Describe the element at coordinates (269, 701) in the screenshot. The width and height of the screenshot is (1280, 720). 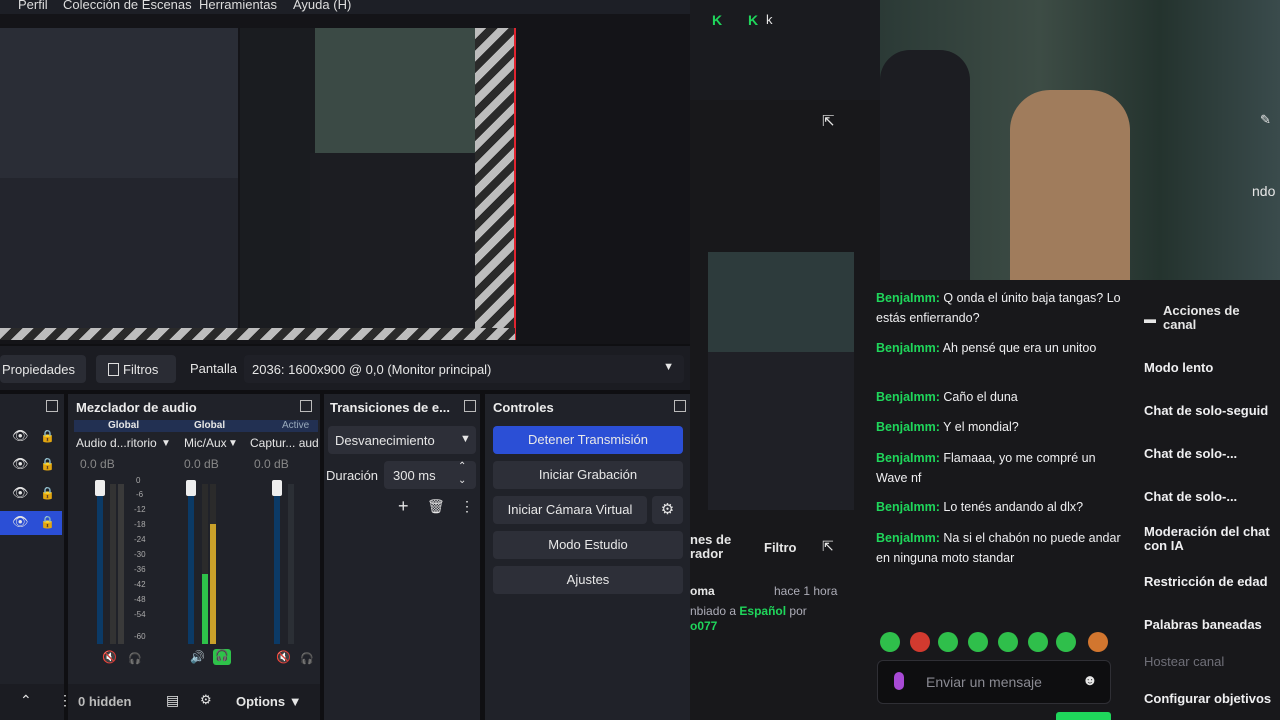
I see `options-button: Options ▼` at that location.